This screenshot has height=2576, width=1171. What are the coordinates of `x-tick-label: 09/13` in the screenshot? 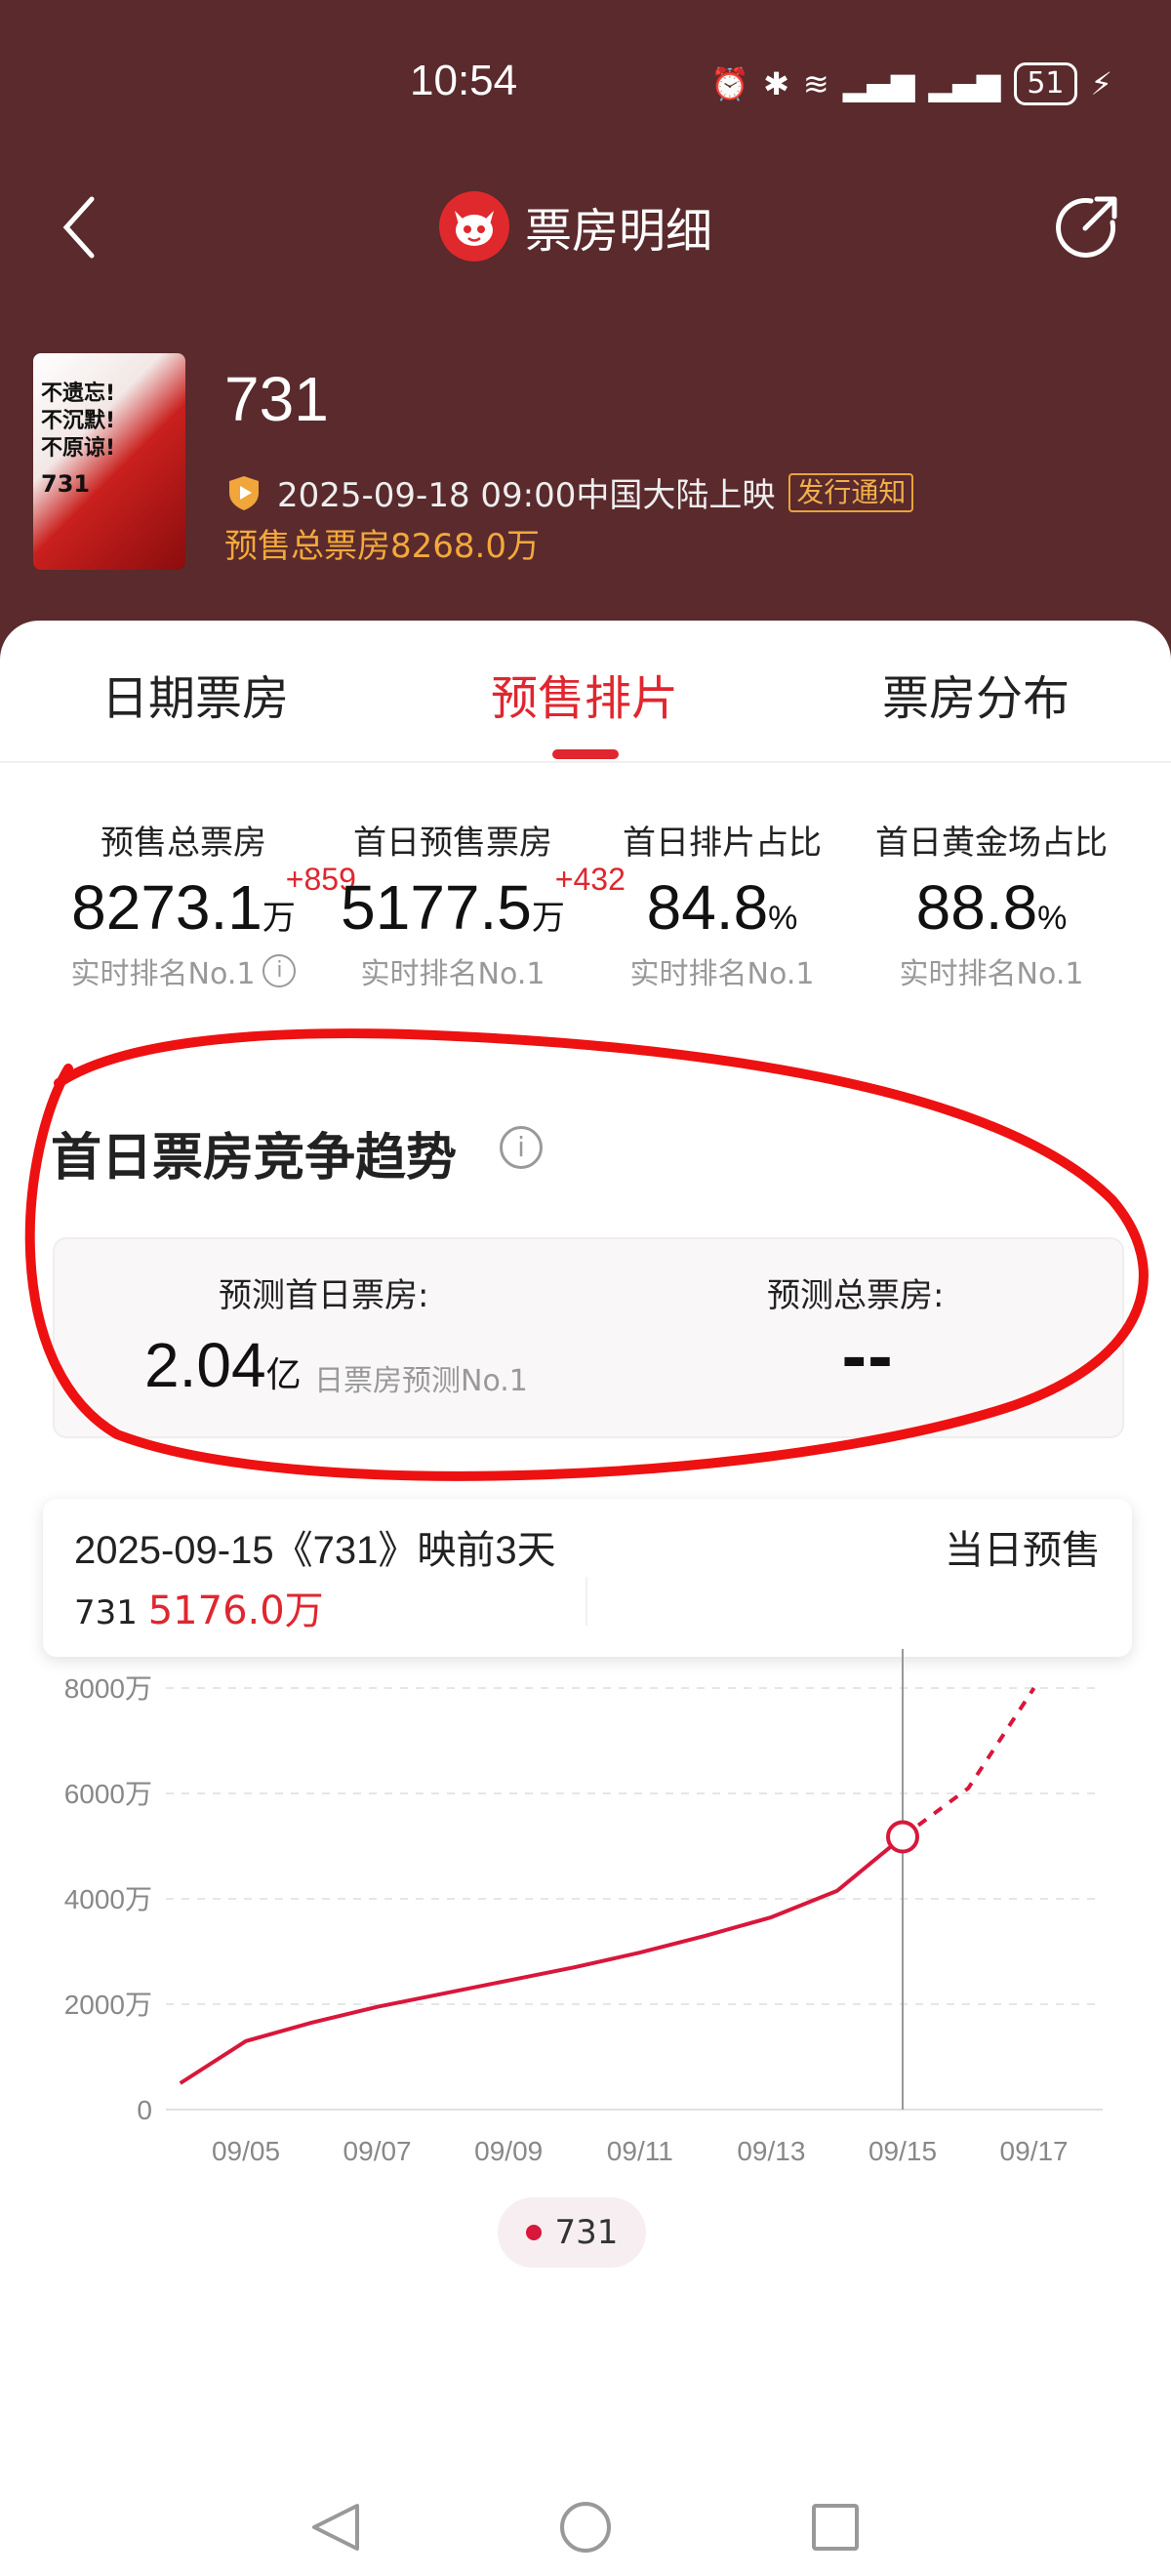 It's located at (771, 2151).